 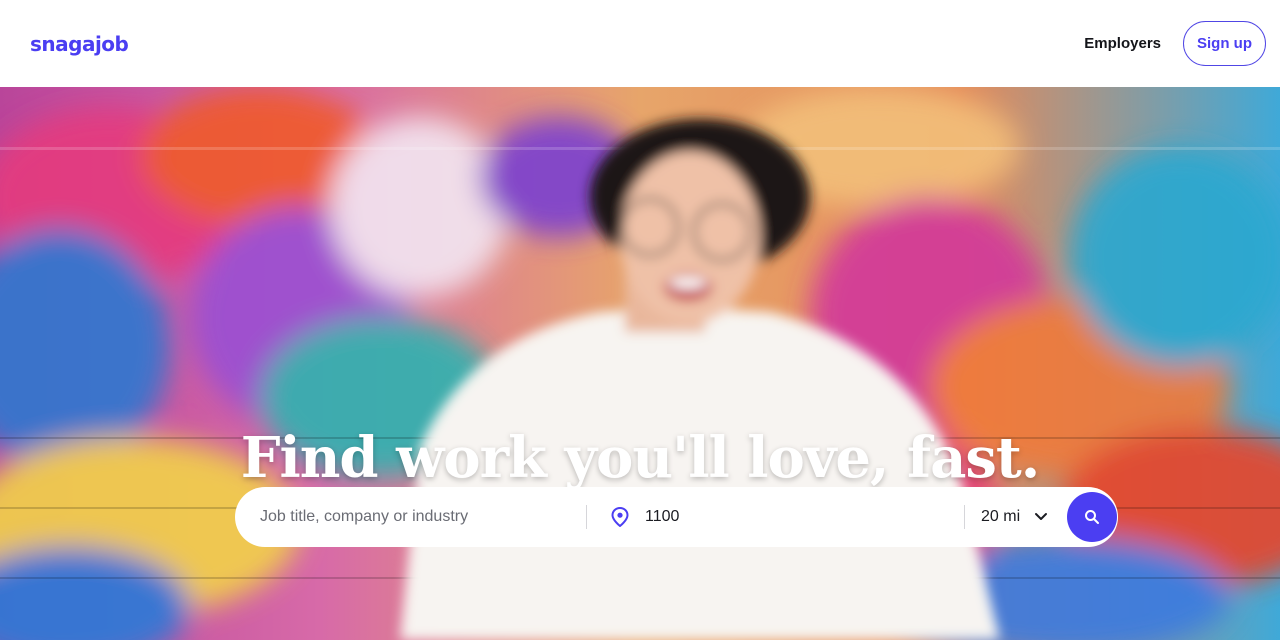 I want to click on radius-select: 20 mi, so click(x=1015, y=517).